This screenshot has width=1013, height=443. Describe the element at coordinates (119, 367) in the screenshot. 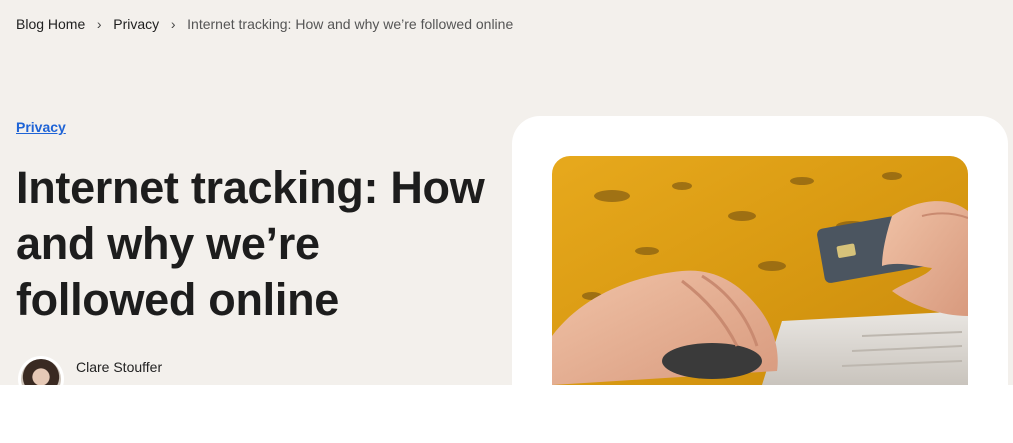

I see `author-name: Clare Stouffer` at that location.